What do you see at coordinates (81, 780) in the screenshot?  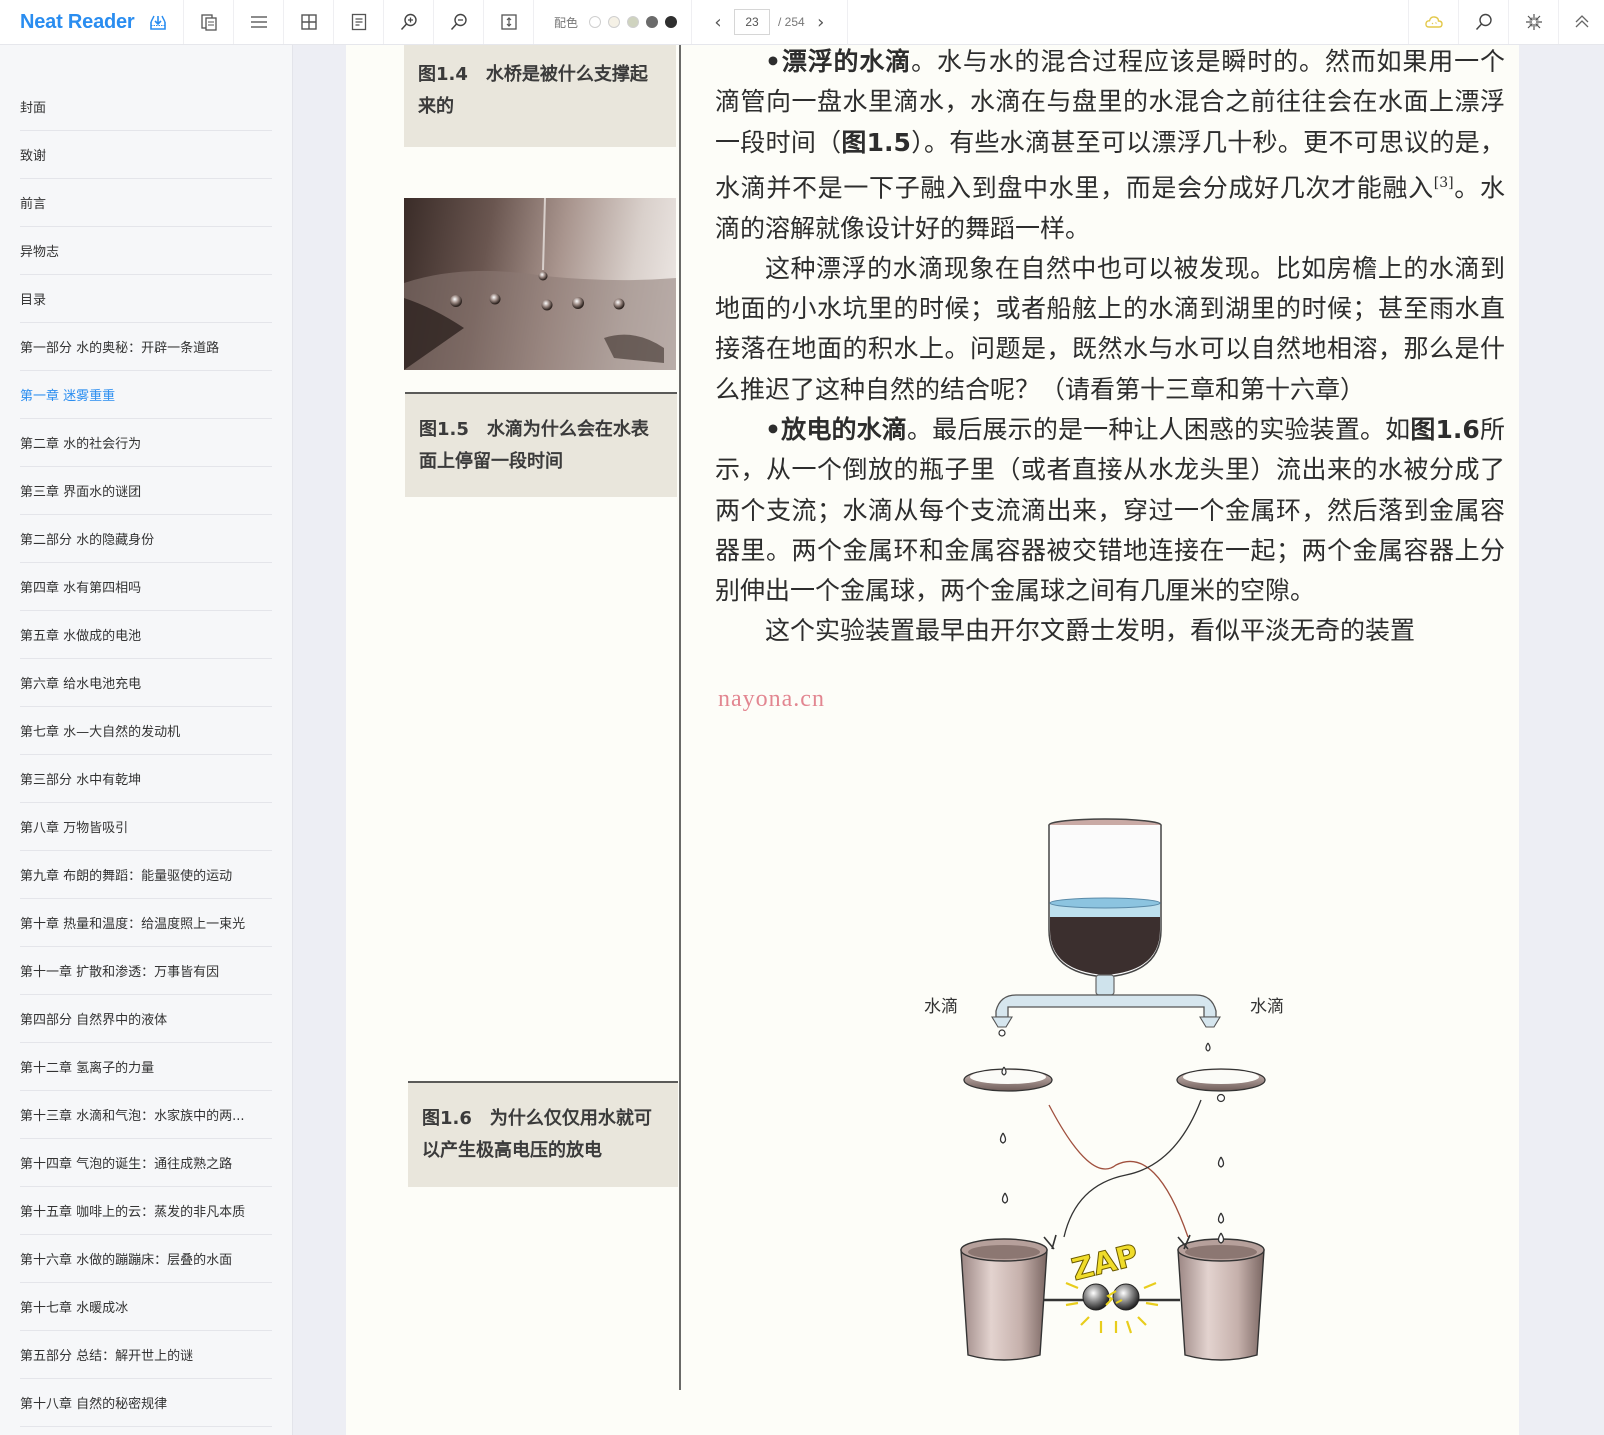 I see `toc-item-label: 第三部分 水中有乾坤` at bounding box center [81, 780].